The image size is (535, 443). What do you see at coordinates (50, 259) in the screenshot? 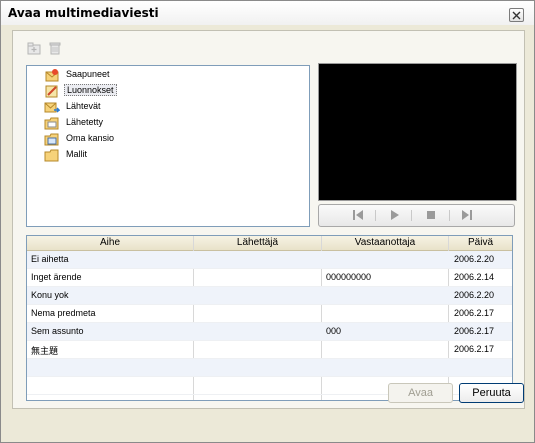
I see `cell-subject: Ei aihetta` at bounding box center [50, 259].